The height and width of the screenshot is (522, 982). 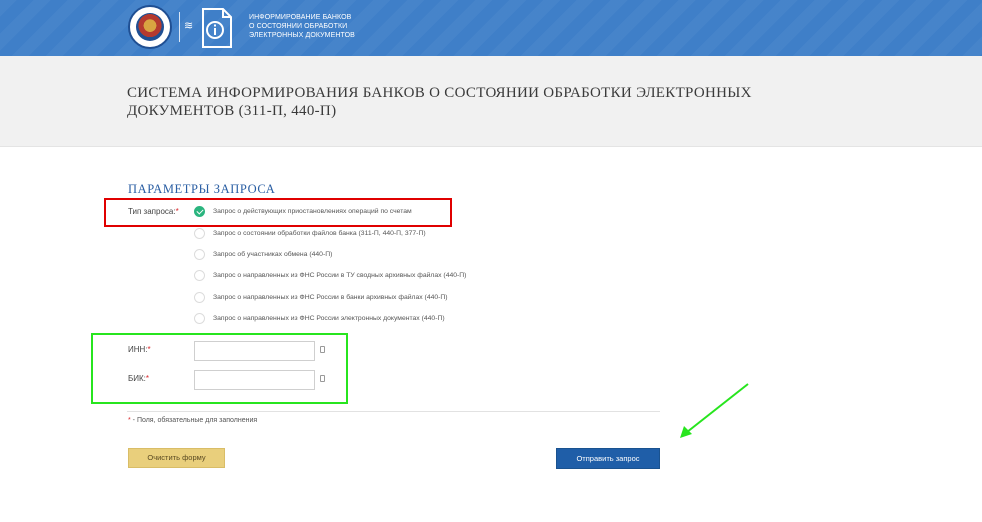 I want to click on submit-request-button: Отправить запрос, so click(x=608, y=458).